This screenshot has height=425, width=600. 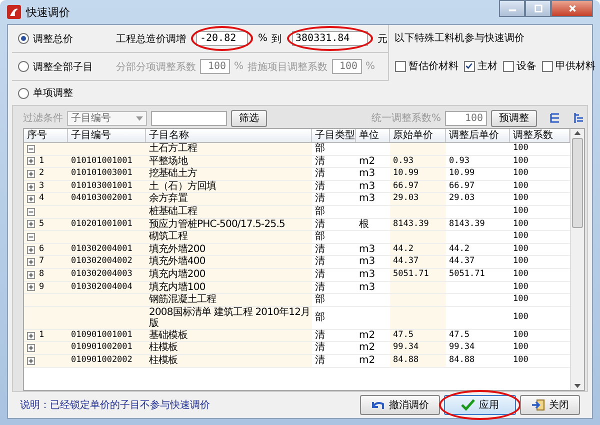 I want to click on window-title: 快速调价, so click(x=48, y=12).